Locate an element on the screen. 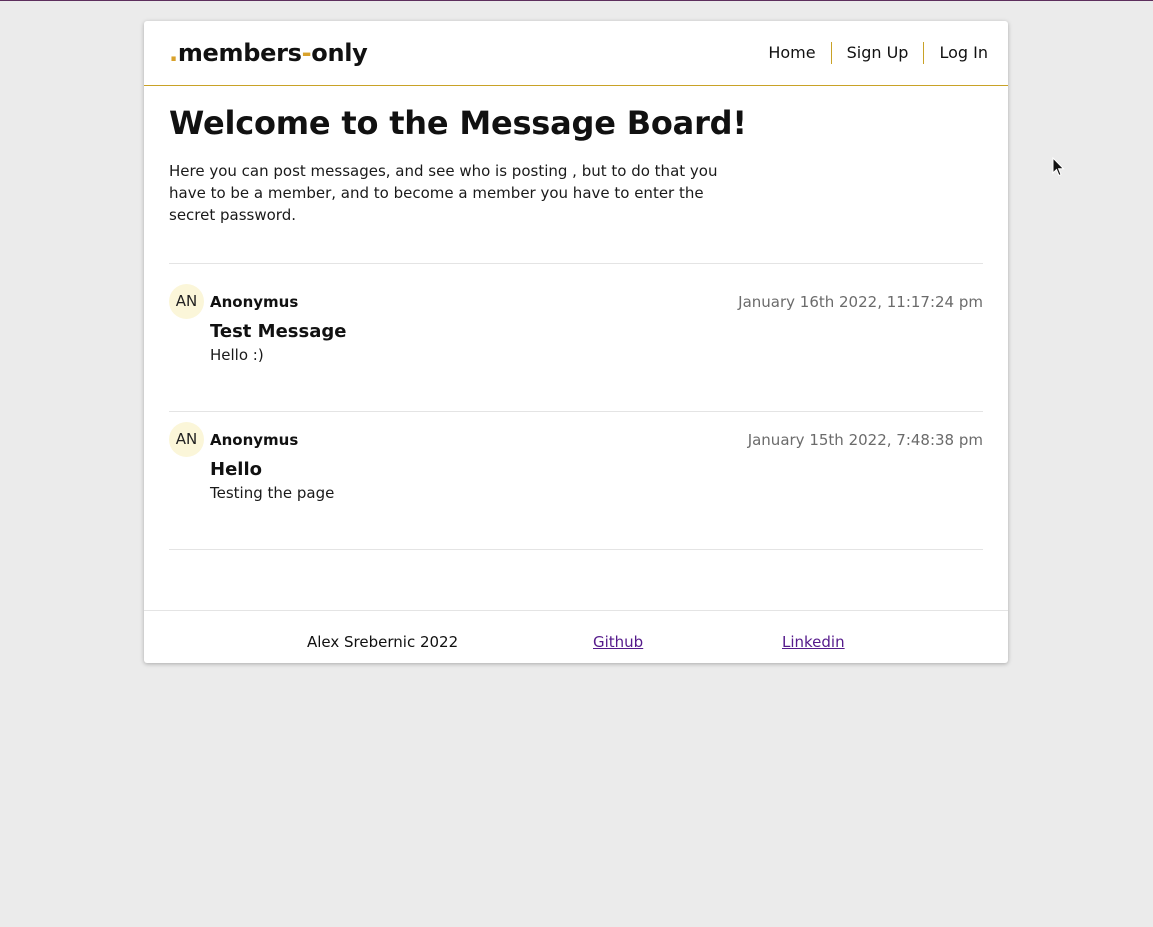  page-title: Welcome to the Message Board! is located at coordinates (458, 123).